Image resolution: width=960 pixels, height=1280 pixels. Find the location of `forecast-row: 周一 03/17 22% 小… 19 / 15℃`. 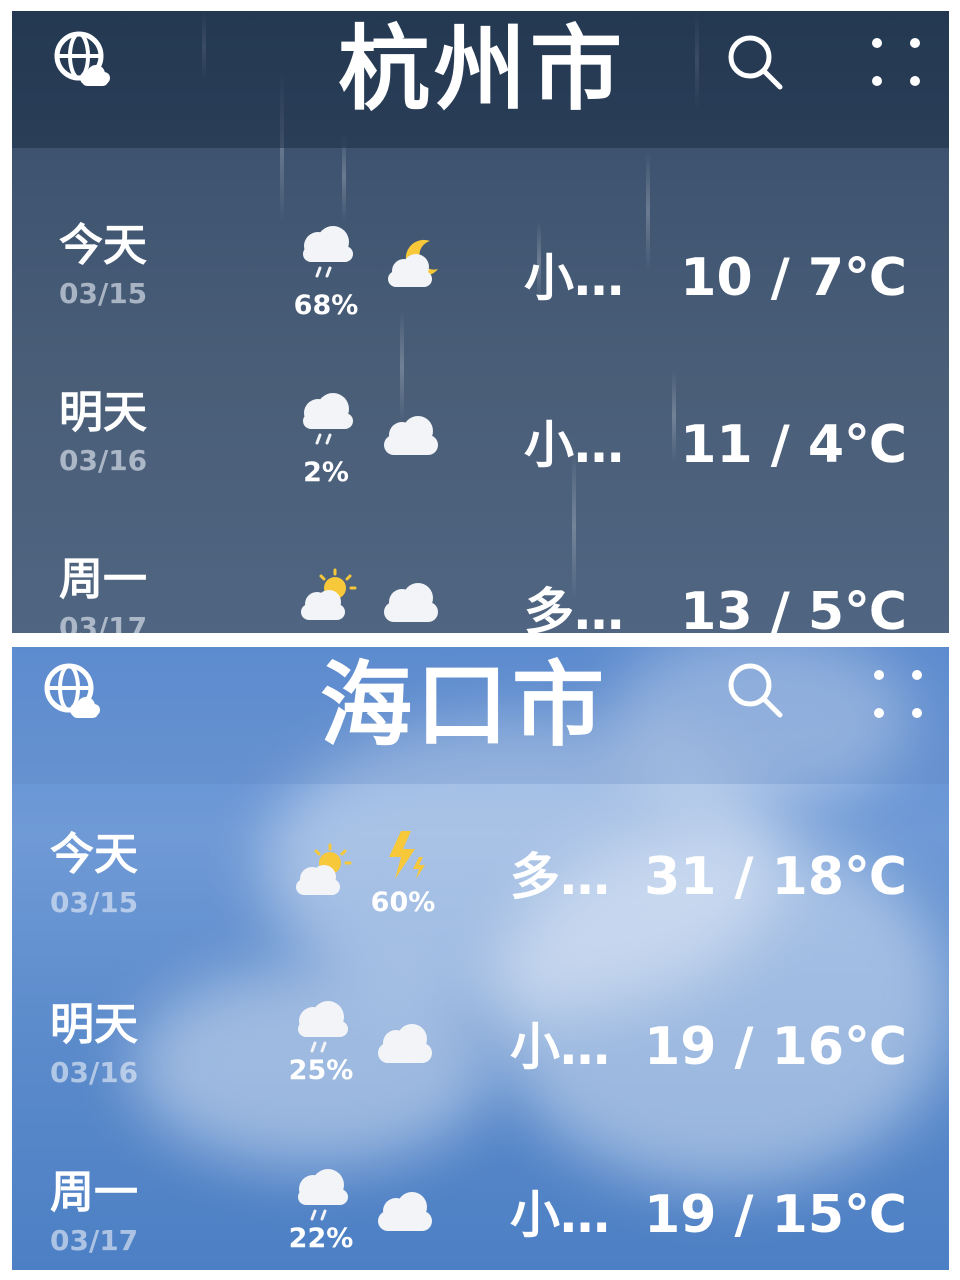

forecast-row: 周一 03/17 22% 小… 19 / 15℃ is located at coordinates (480, 1217).